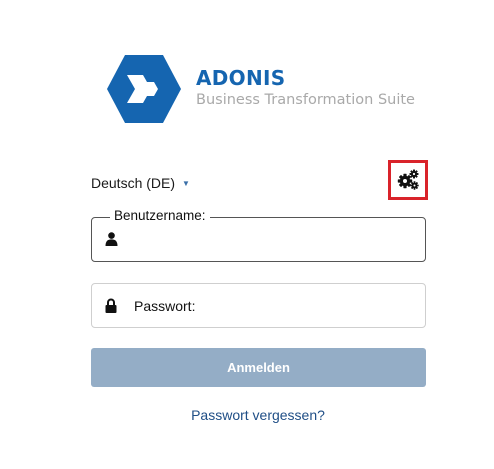 This screenshot has height=469, width=494. Describe the element at coordinates (111, 308) in the screenshot. I see `lock-icon` at that location.